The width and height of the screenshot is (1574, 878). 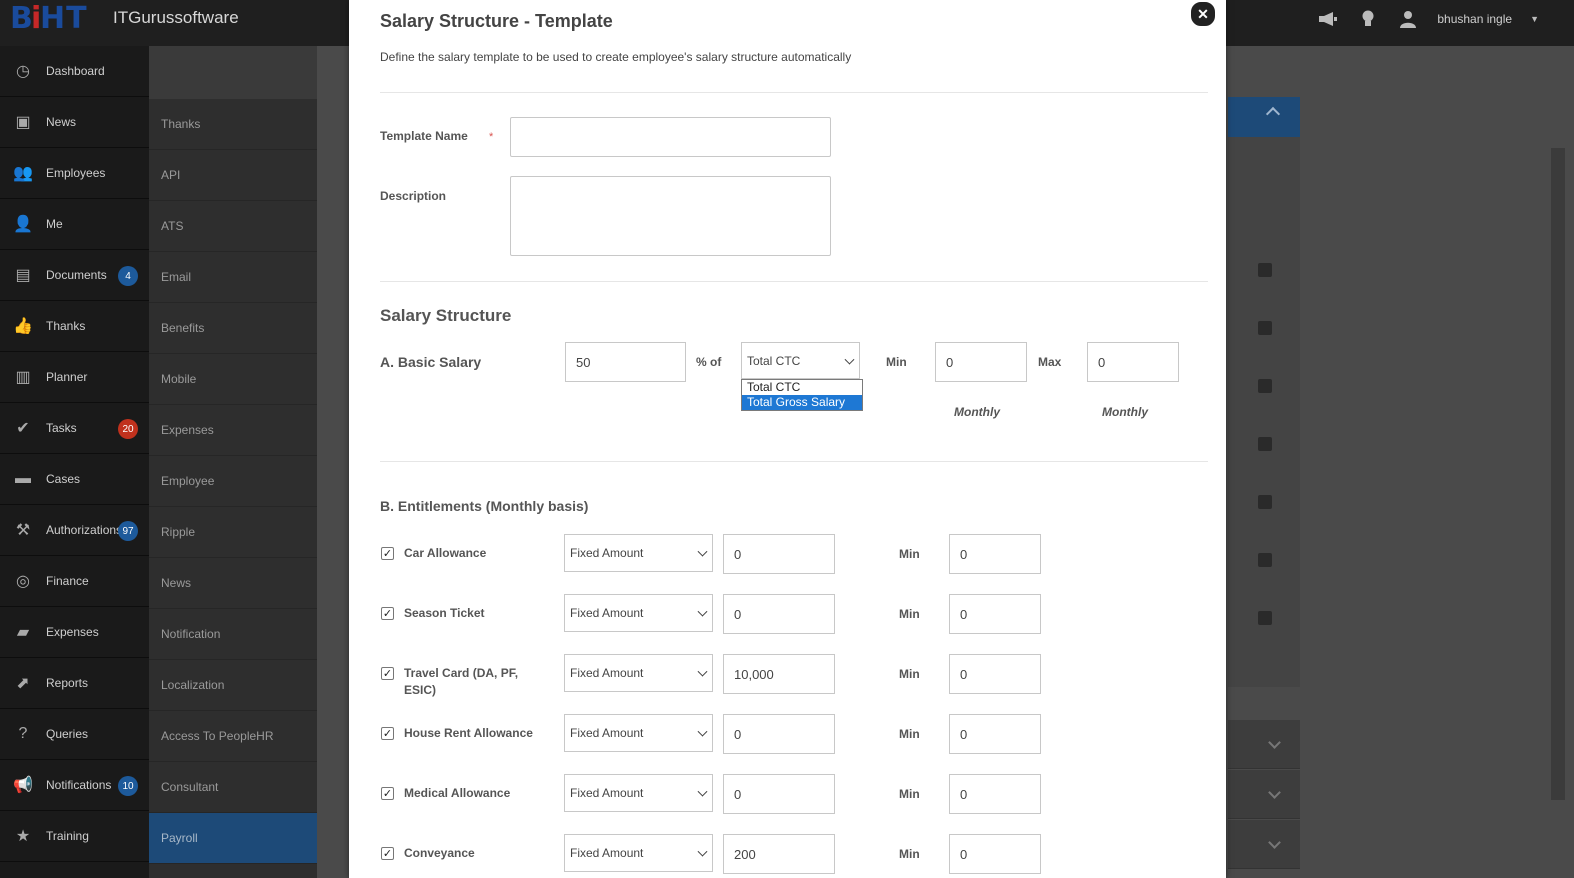 I want to click on submenu-item: Expenses, so click(x=233, y=430).